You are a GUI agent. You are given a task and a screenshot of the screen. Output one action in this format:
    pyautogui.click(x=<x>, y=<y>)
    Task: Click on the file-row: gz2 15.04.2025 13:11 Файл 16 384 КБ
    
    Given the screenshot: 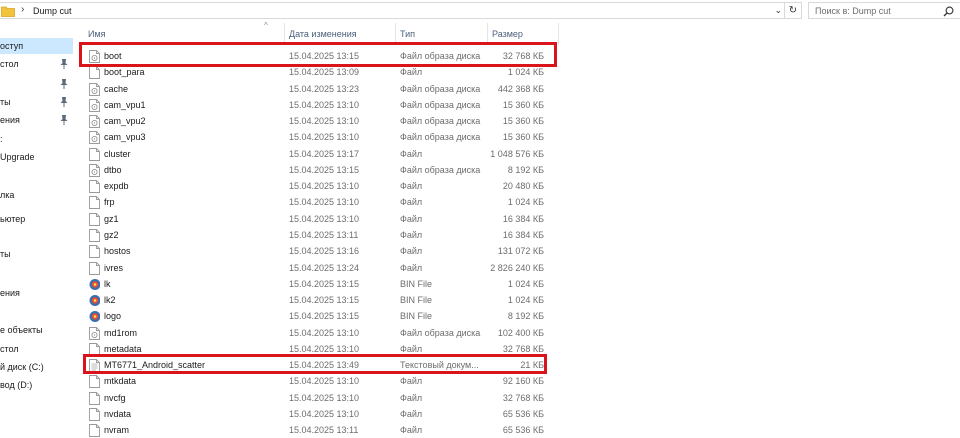 What is the action you would take?
    pyautogui.click(x=321, y=235)
    